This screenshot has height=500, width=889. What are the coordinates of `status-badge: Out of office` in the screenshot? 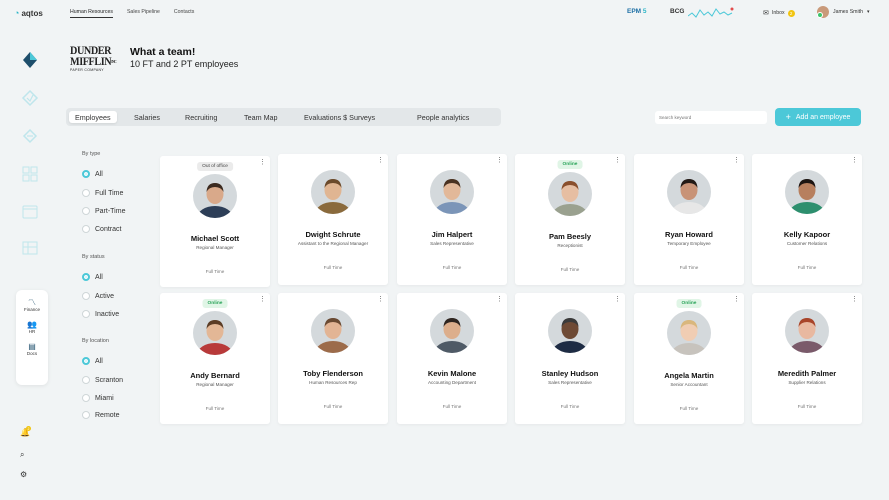 It's located at (215, 166).